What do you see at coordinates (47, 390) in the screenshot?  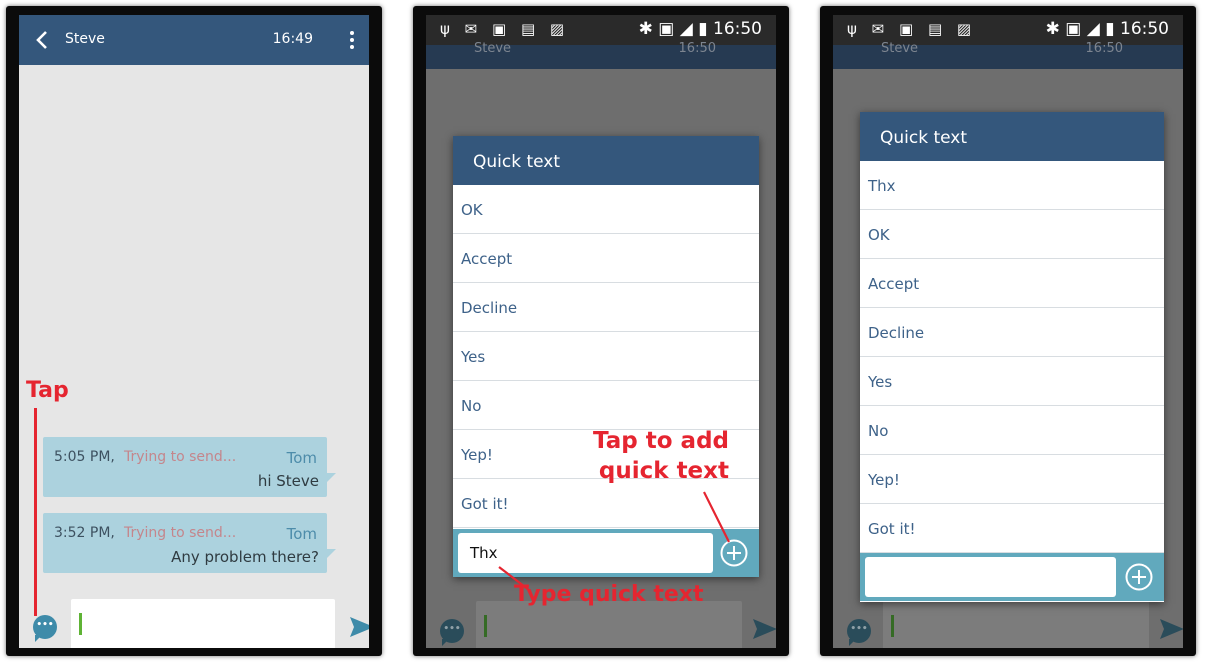 I see `annotation-tap: Tap` at bounding box center [47, 390].